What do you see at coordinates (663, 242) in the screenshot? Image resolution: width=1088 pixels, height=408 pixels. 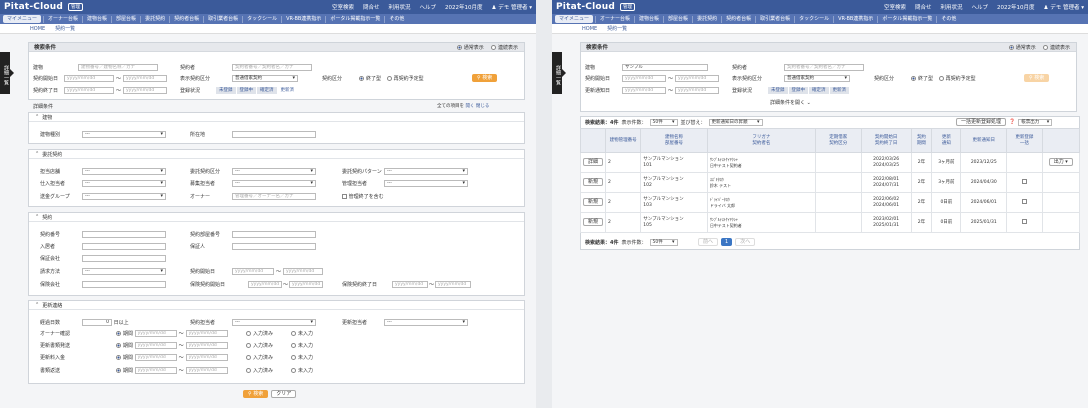 I see `per-page-select-bottom: 50件` at bounding box center [663, 242].